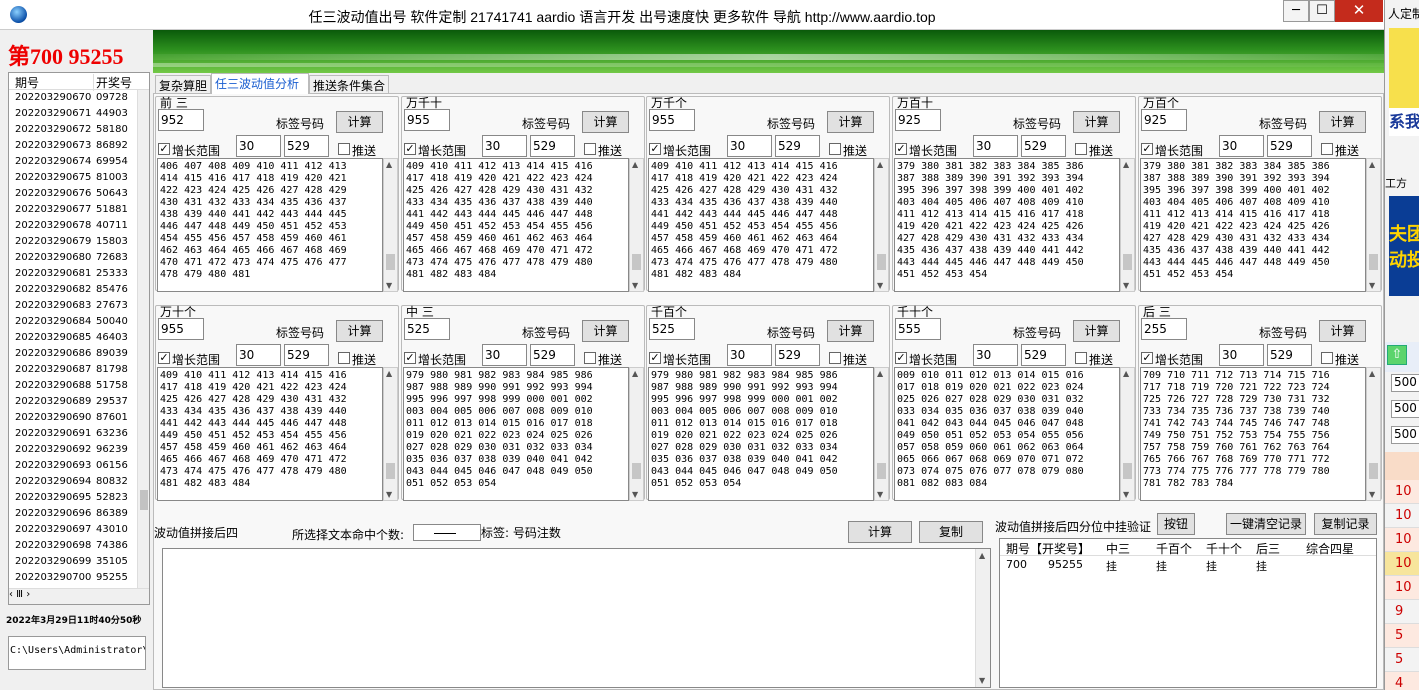 The height and width of the screenshot is (690, 1419). What do you see at coordinates (880, 532) in the screenshot?
I see `calc-button: 计算` at bounding box center [880, 532].